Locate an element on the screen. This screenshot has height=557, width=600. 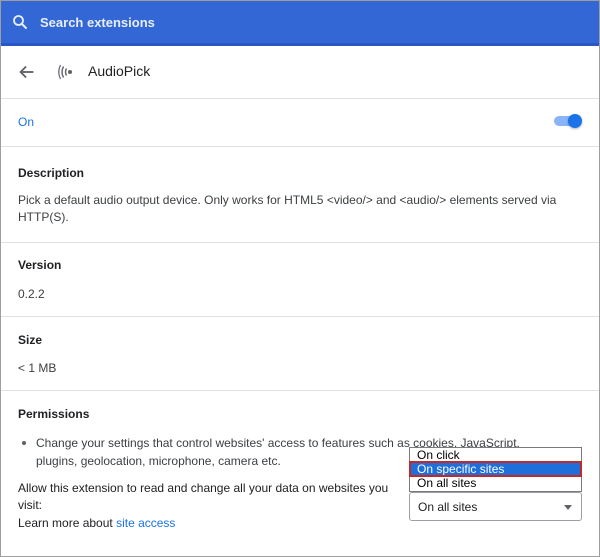
learn-more-text: Learn more about site access is located at coordinates (96, 523).